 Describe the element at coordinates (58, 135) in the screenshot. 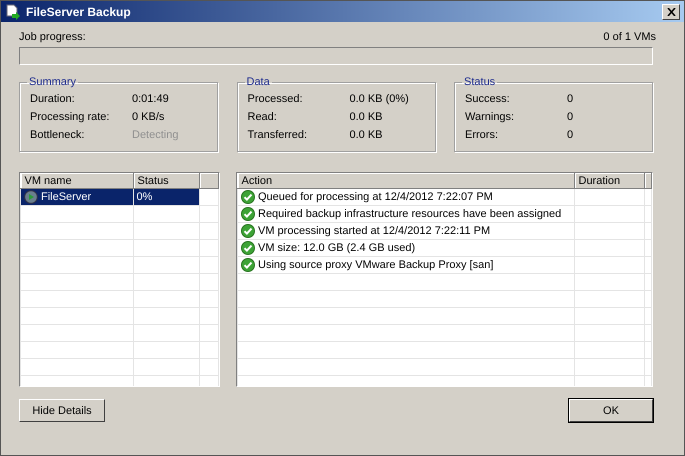

I see `field-label: Bottleneck:` at that location.